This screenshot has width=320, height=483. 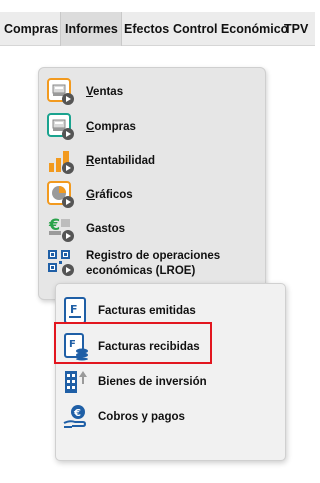 I want to click on profitability-bars-icon, so click(x=61, y=162).